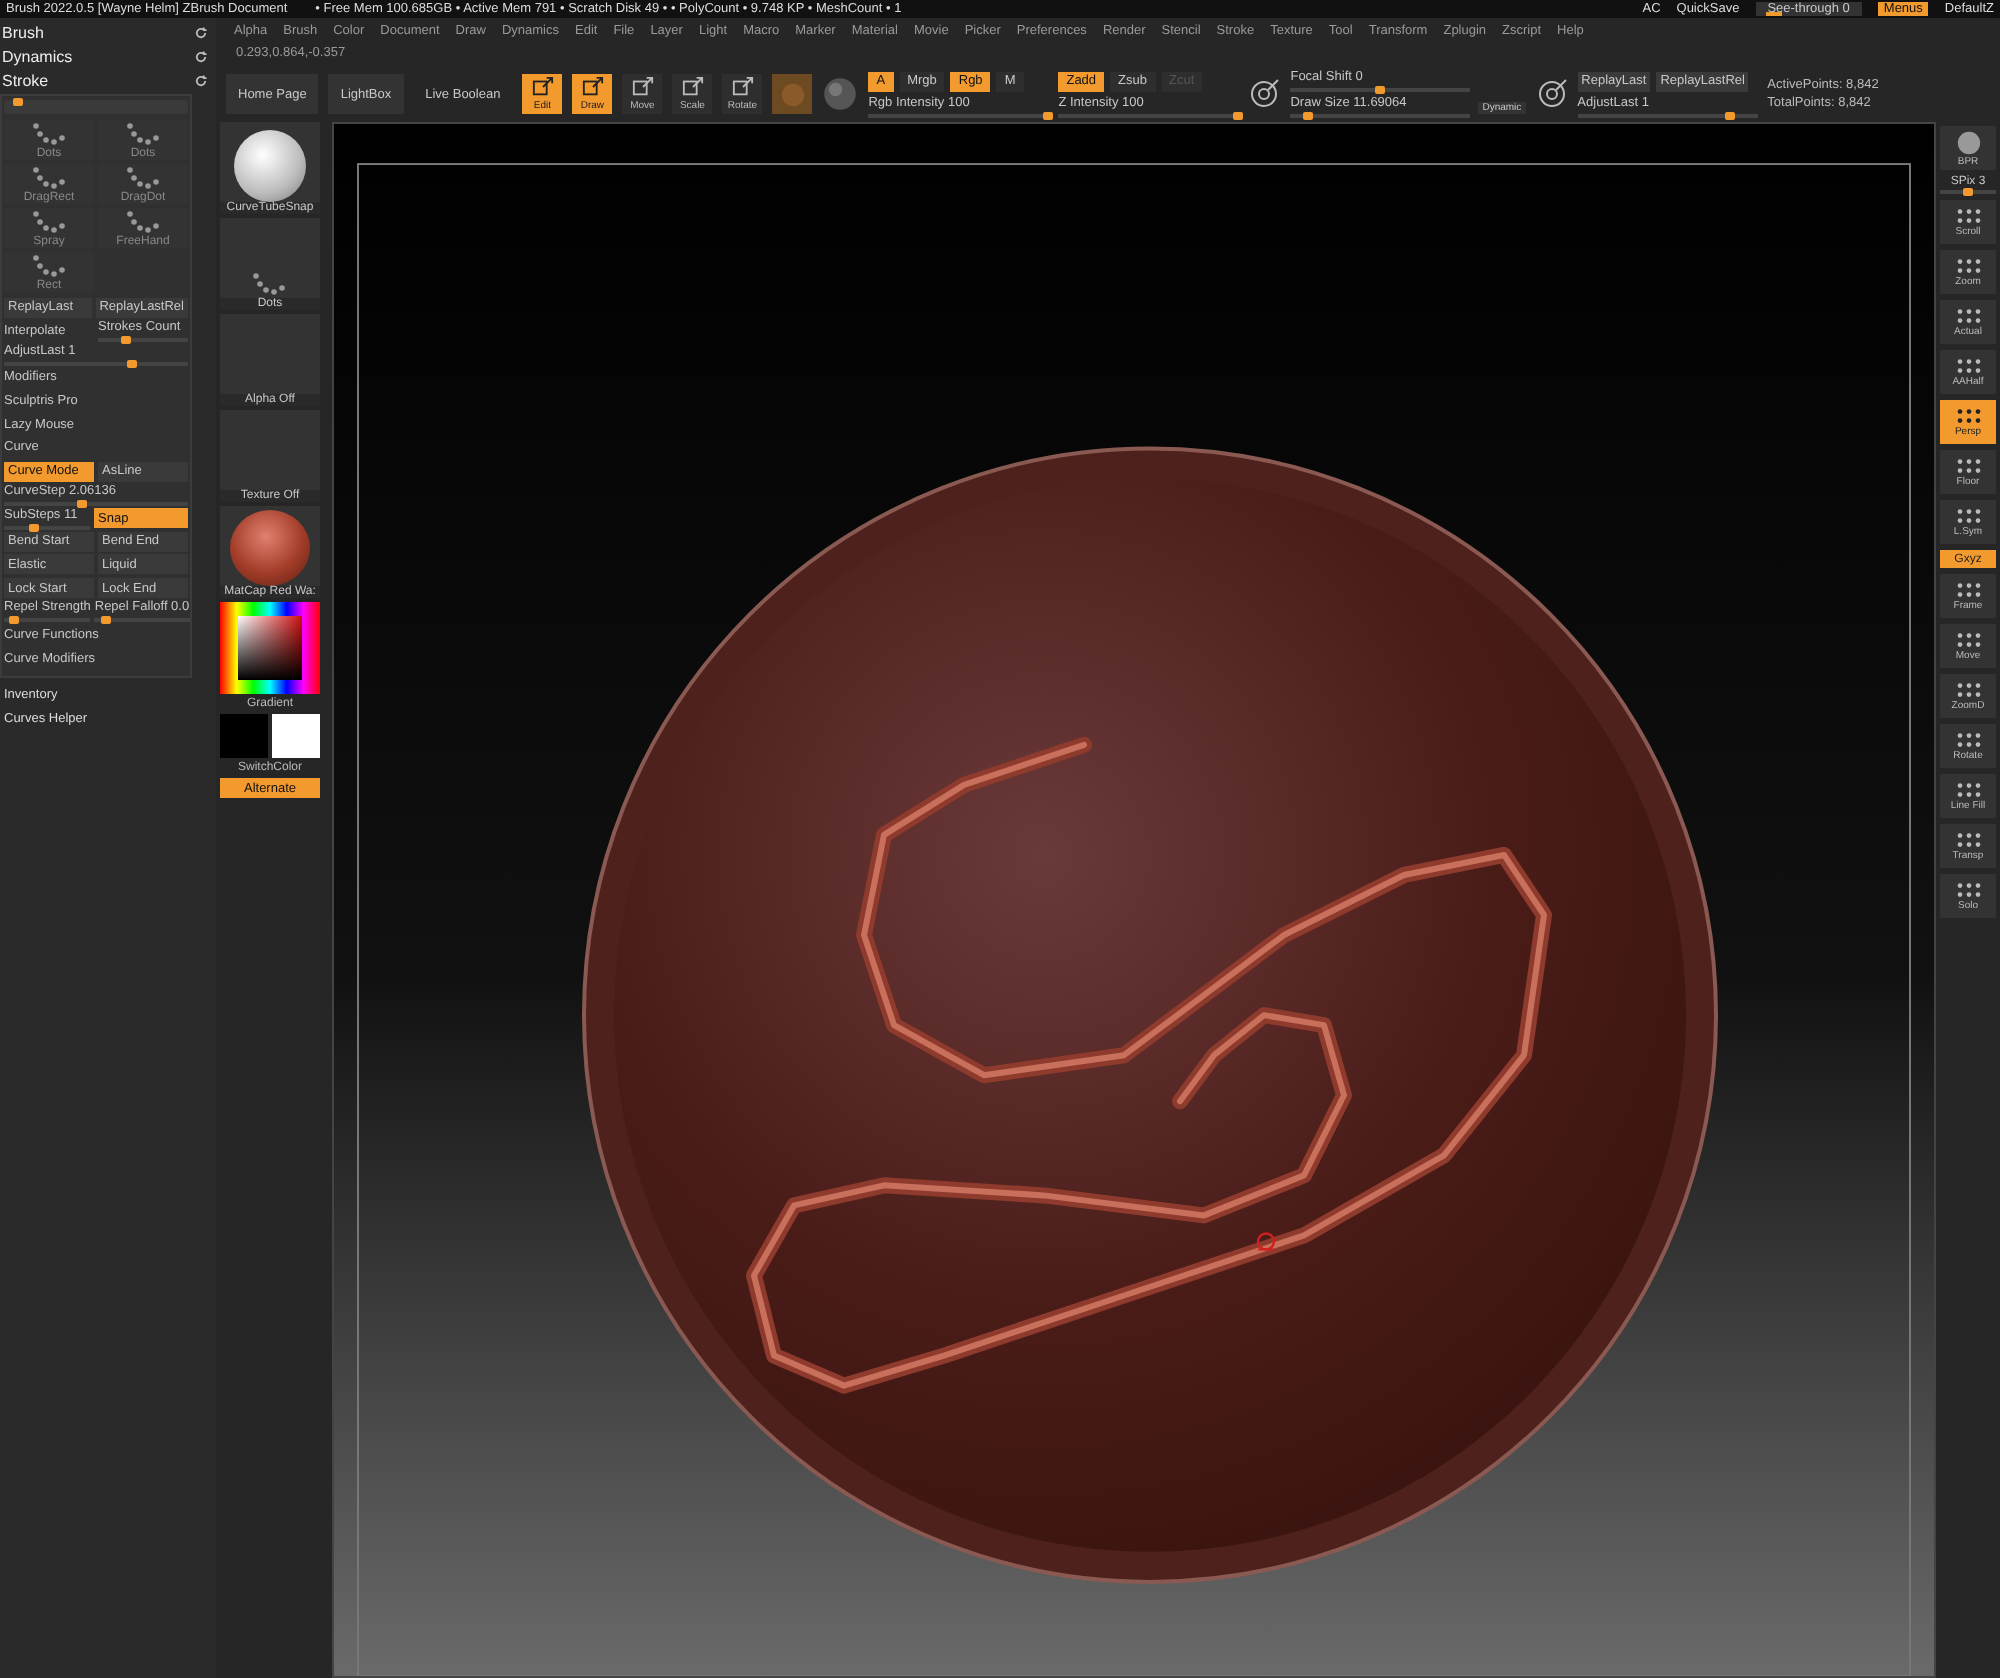 The height and width of the screenshot is (1678, 2000). What do you see at coordinates (96, 107) in the screenshot?
I see `panel-header-slider` at bounding box center [96, 107].